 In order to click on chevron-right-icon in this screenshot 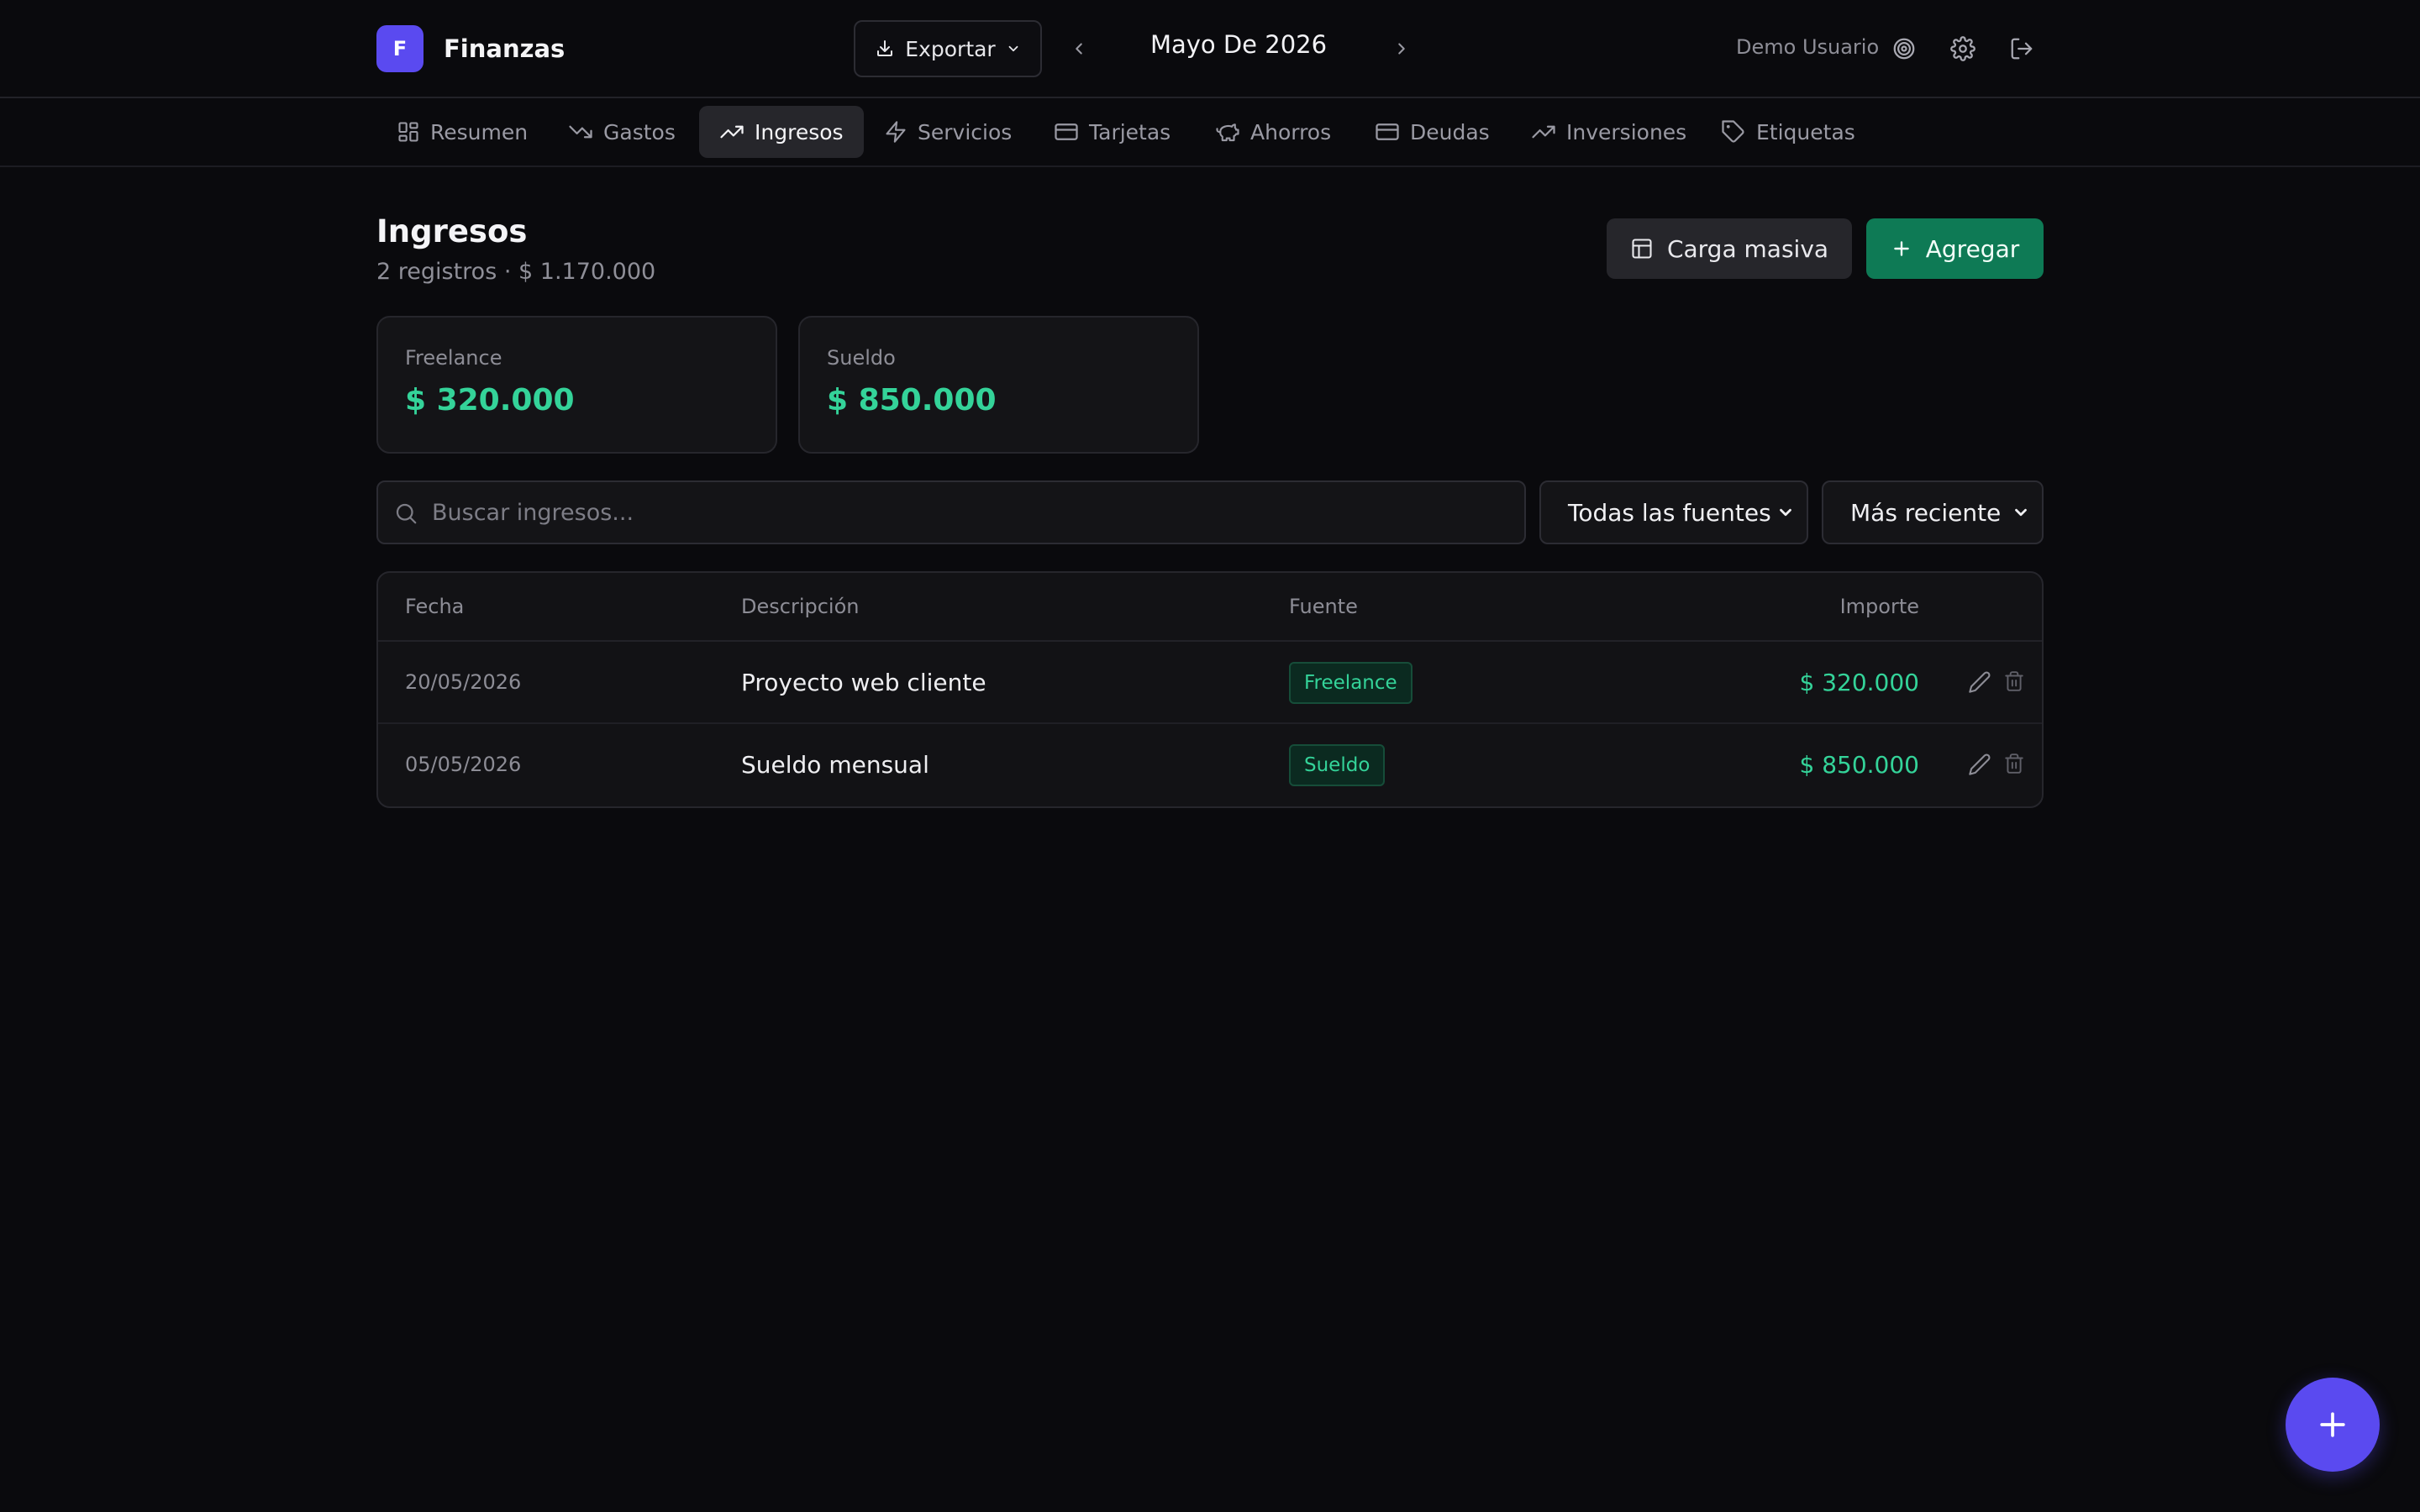, I will do `click(1402, 48)`.